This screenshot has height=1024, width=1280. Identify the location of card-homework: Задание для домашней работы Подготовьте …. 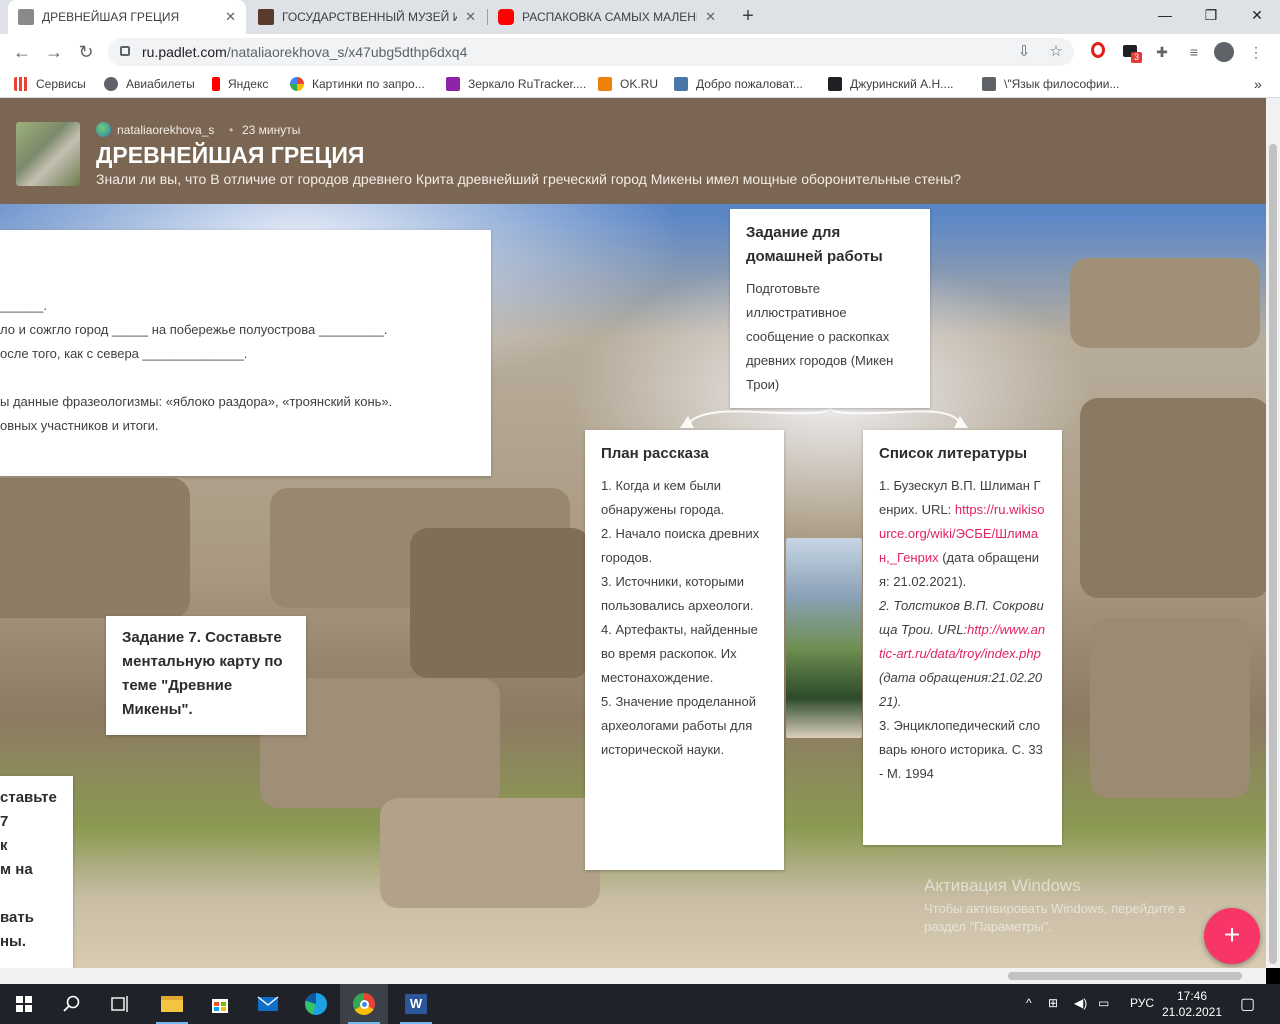
(830, 308).